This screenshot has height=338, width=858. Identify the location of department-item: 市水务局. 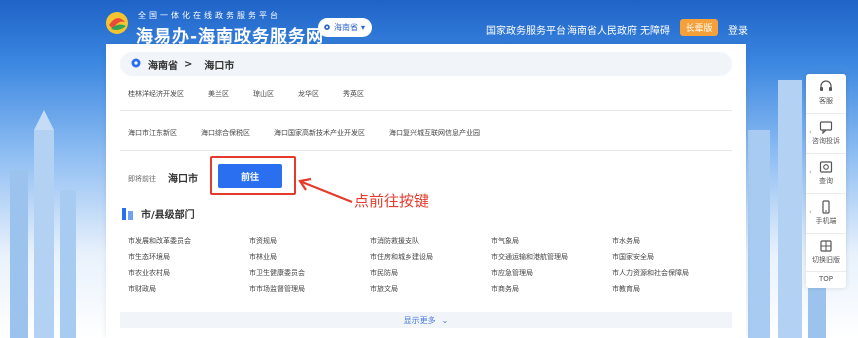
(670, 241).